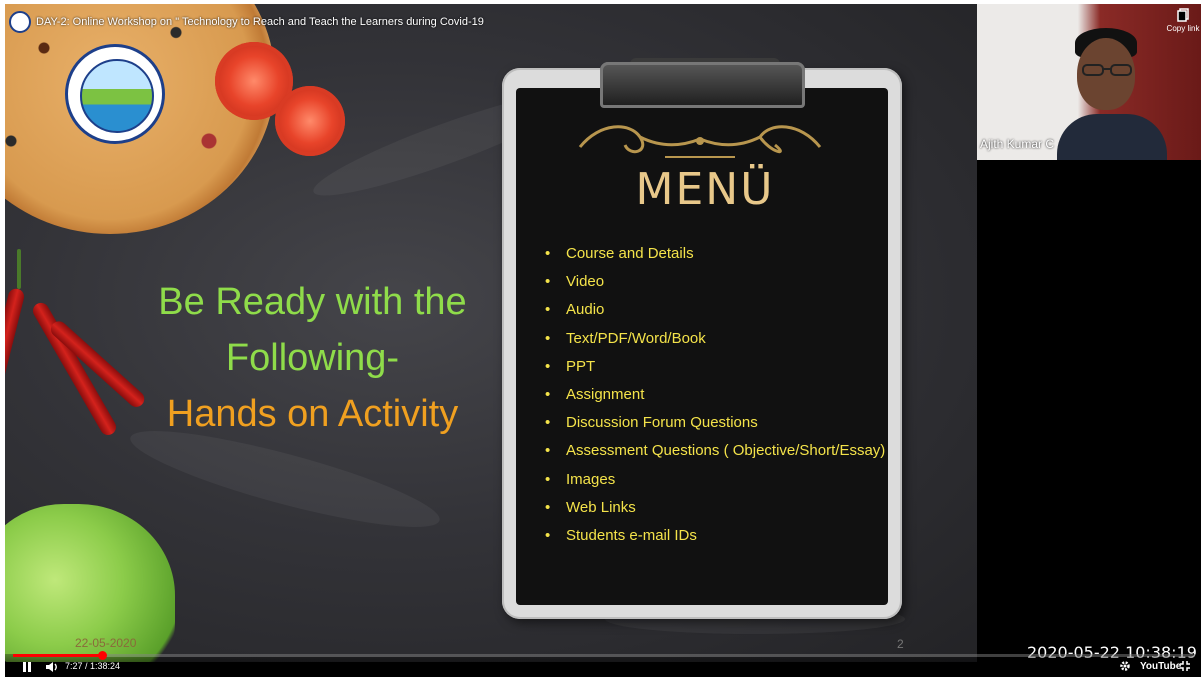 The image size is (1203, 677). What do you see at coordinates (705, 189) in the screenshot?
I see `menu-title: MENÜ` at bounding box center [705, 189].